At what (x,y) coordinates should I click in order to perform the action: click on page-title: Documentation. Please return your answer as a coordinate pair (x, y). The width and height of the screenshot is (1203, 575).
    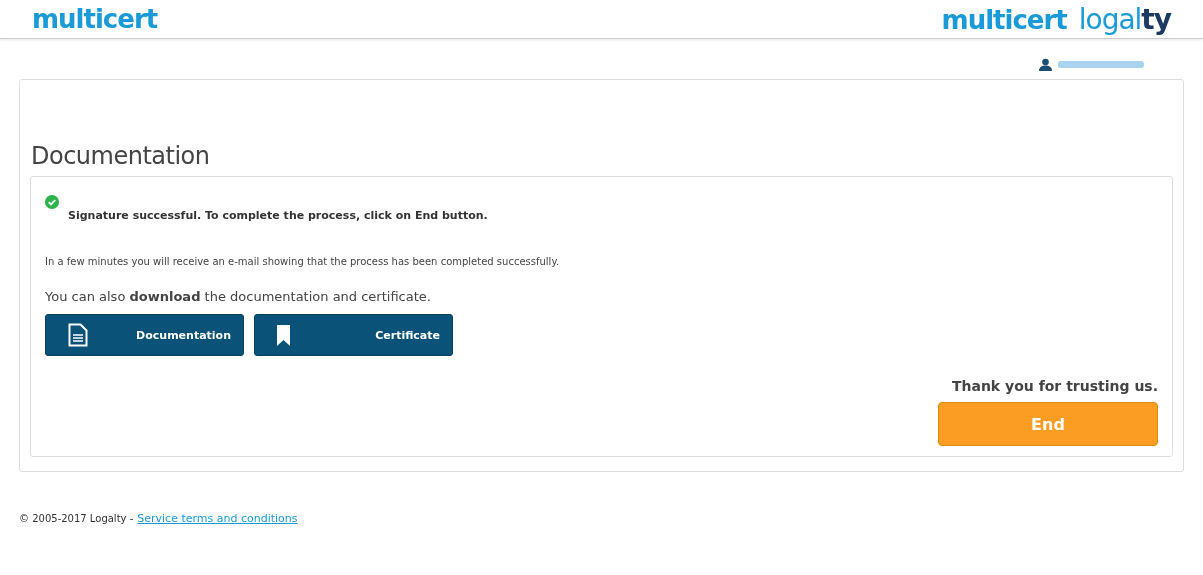
    Looking at the image, I should click on (121, 156).